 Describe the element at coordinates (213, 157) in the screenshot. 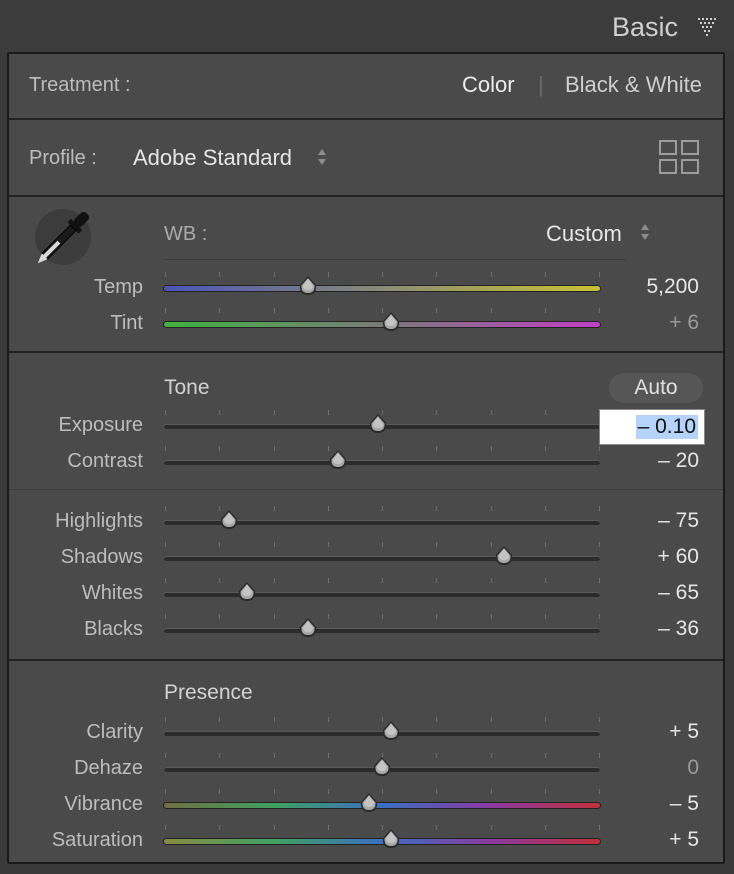

I see `profile-value: Adobe Standard` at that location.